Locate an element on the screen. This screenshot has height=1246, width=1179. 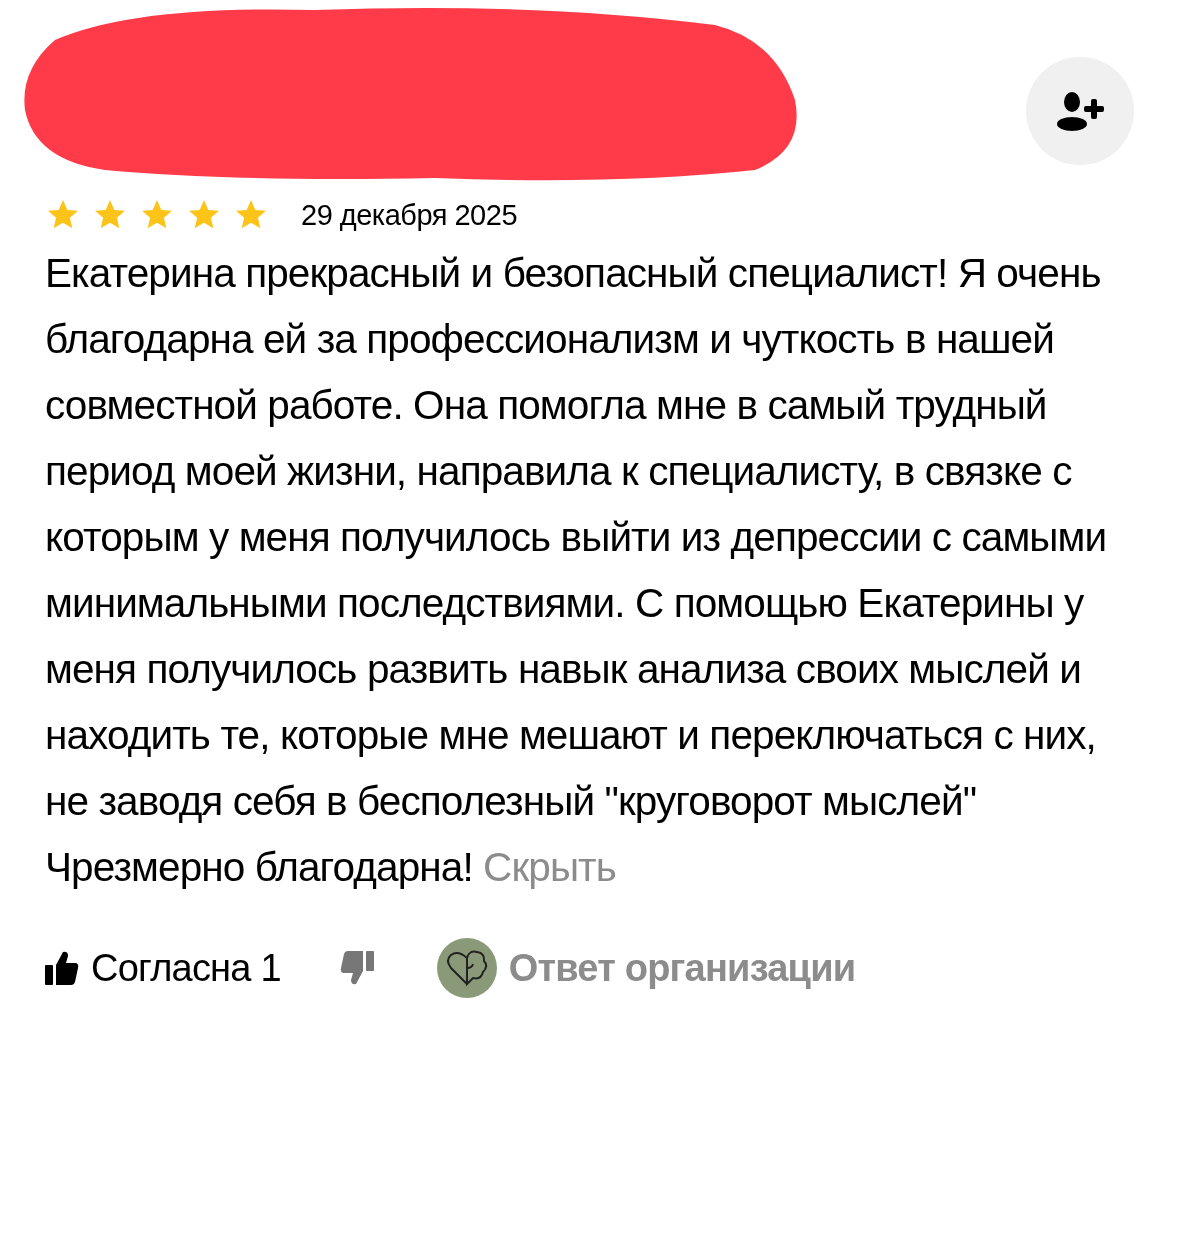
thumbs-down-icon is located at coordinates (356, 968).